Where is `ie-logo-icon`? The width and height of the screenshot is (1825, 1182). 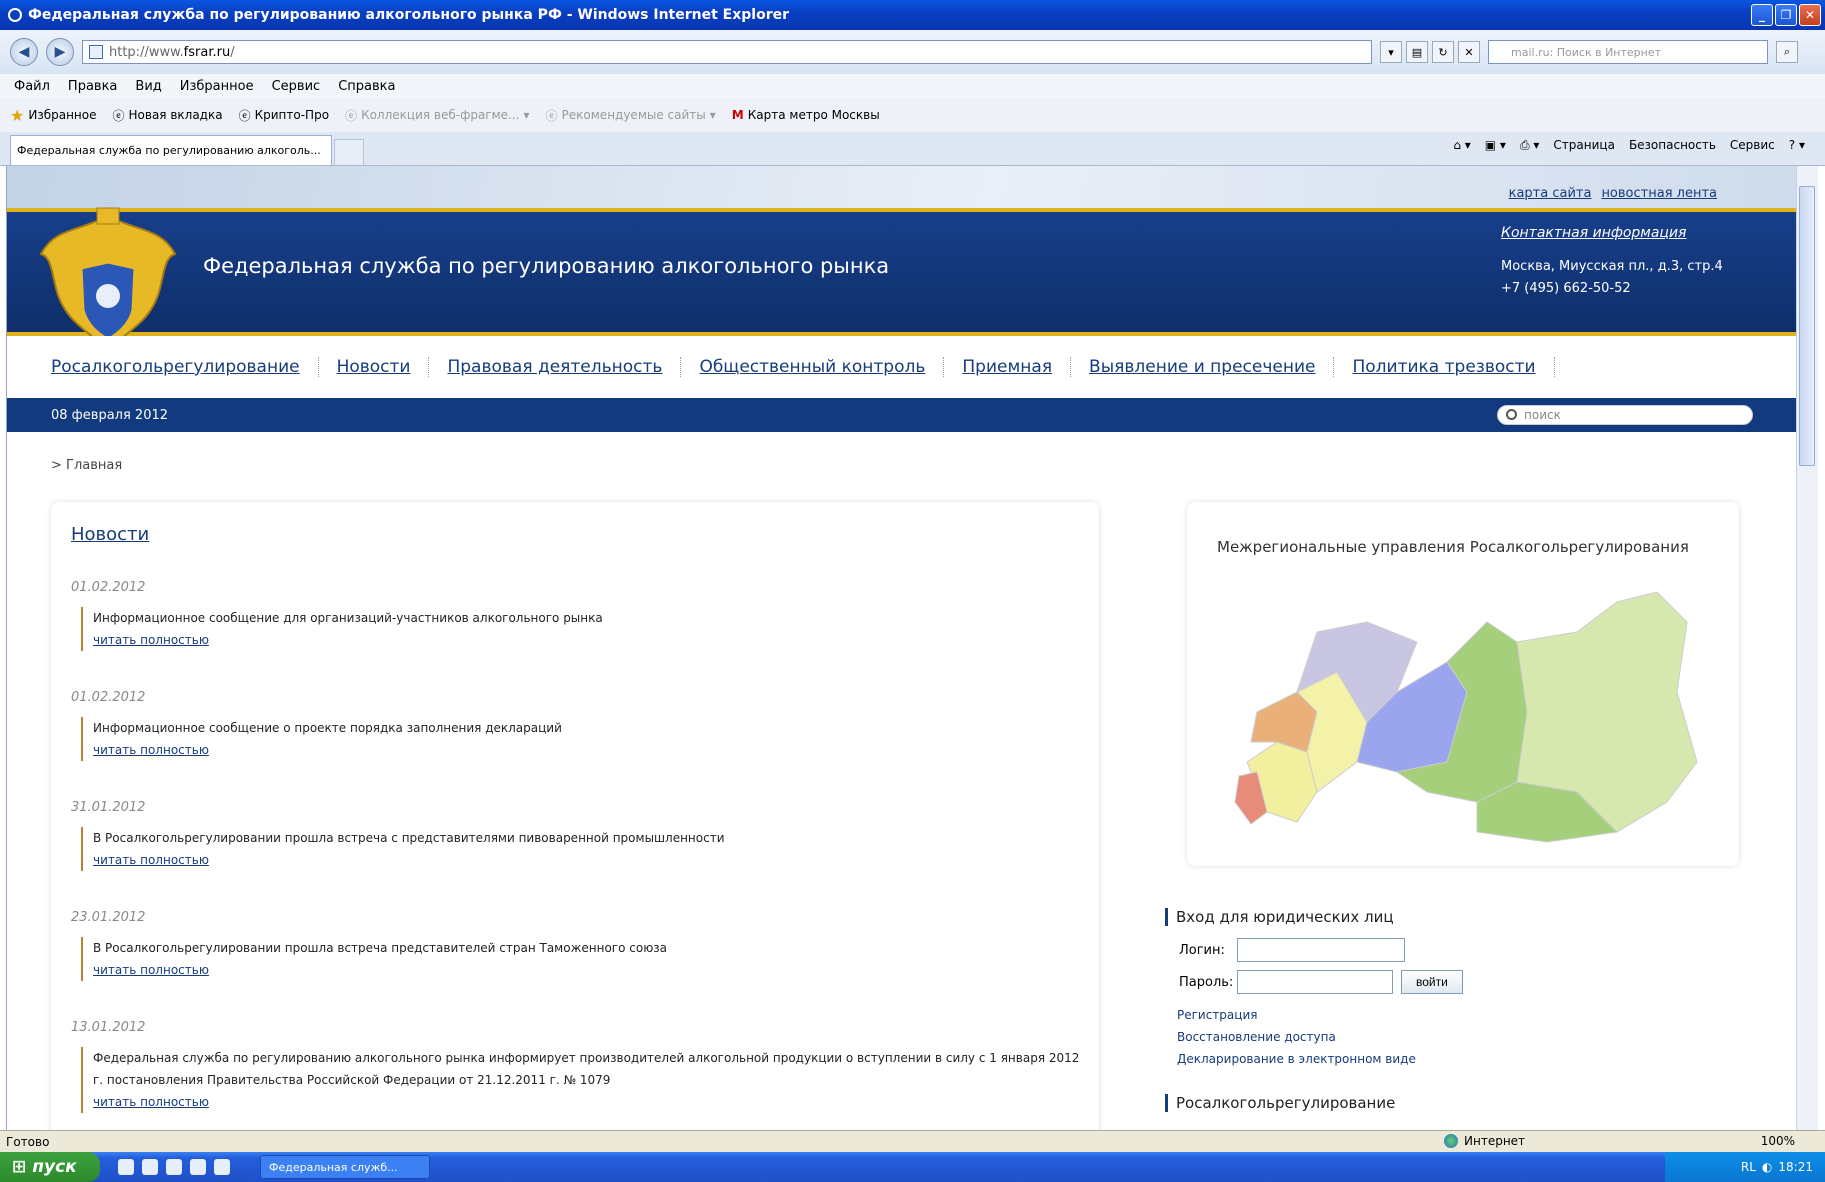 ie-logo-icon is located at coordinates (15, 15).